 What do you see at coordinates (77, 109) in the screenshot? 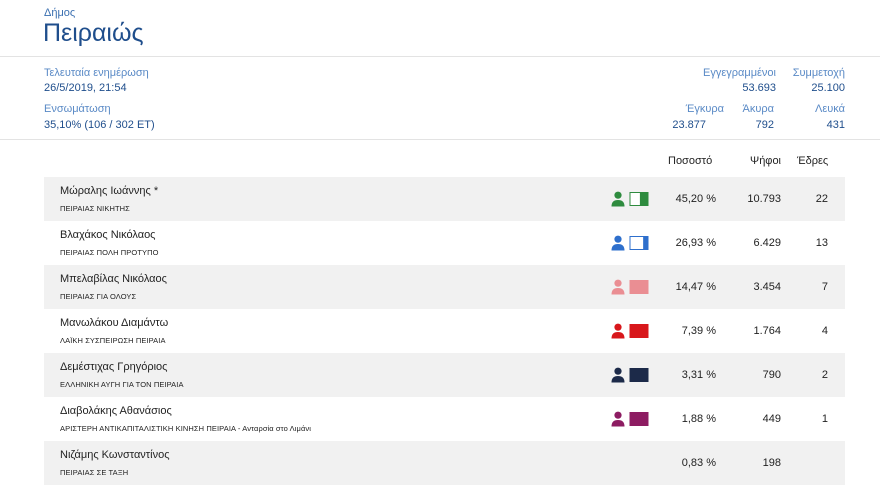
I see `integration-label: Ενσωμάτωση` at bounding box center [77, 109].